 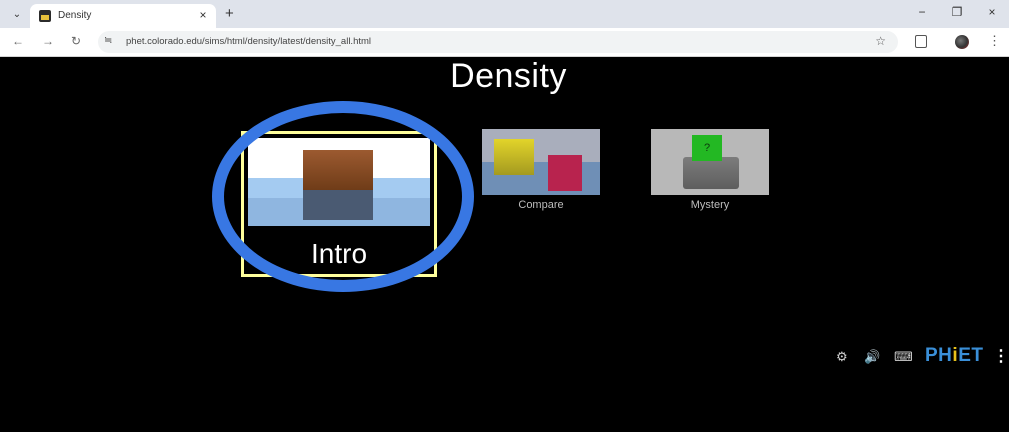 I want to click on red-block-icon, so click(x=565, y=173).